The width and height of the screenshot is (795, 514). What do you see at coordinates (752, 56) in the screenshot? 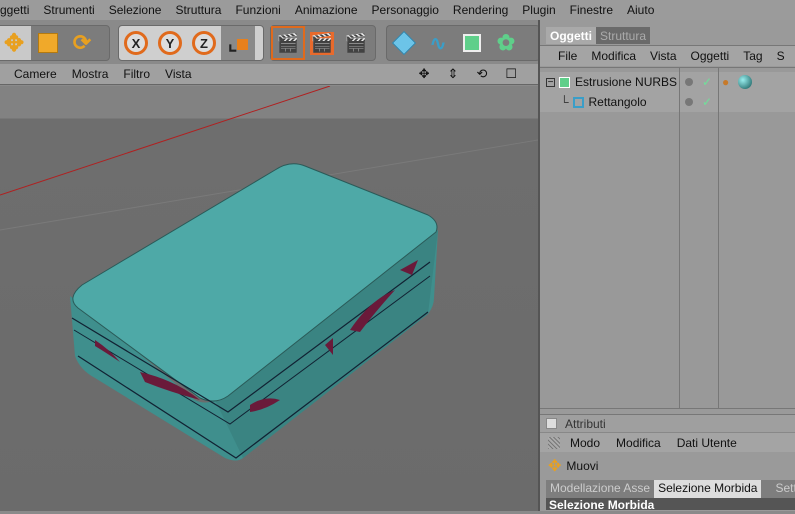
I see `objects-menu-tag: Tag` at bounding box center [752, 56].